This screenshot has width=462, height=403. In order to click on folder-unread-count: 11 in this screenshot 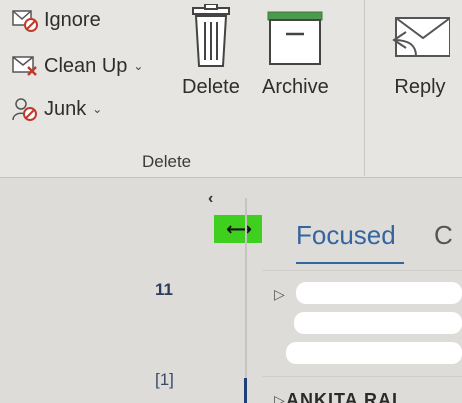, I will do `click(164, 289)`.